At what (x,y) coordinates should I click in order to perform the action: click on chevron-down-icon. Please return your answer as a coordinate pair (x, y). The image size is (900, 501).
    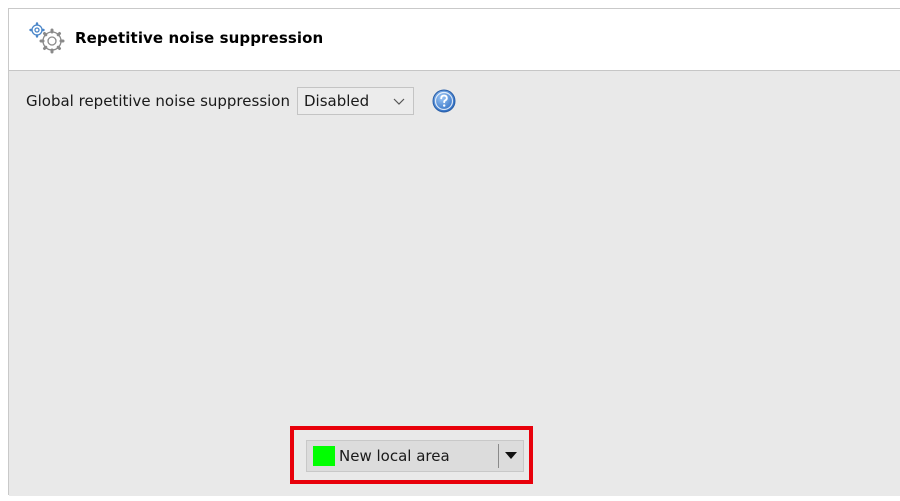
    Looking at the image, I should click on (399, 101).